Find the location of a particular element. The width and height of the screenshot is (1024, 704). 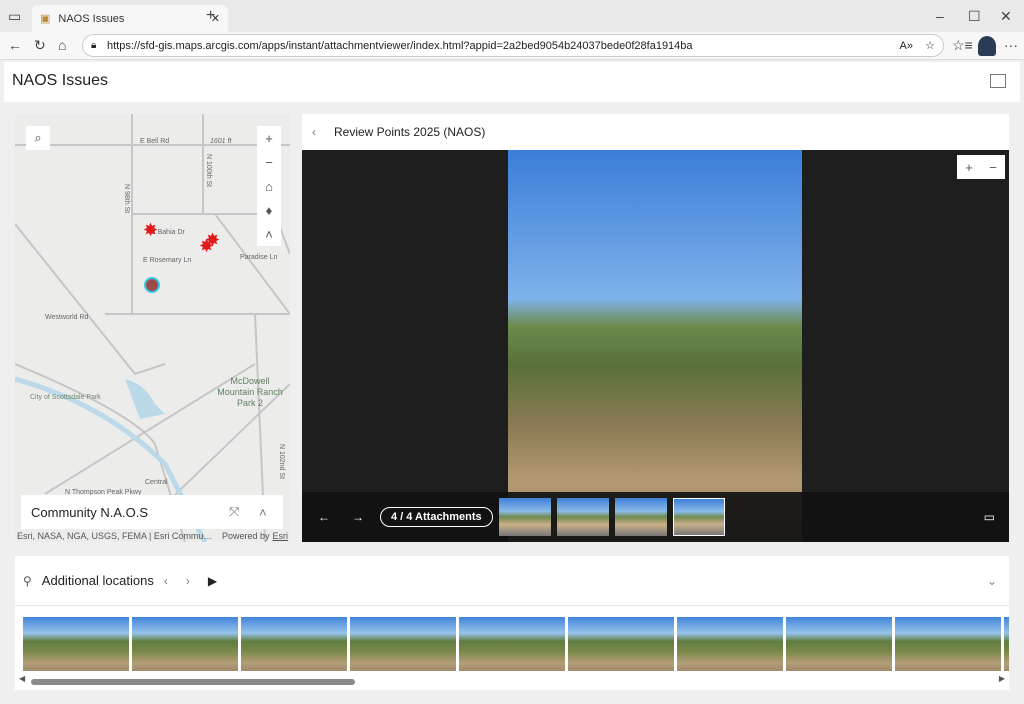

location-thumbnails is located at coordinates (516, 644).